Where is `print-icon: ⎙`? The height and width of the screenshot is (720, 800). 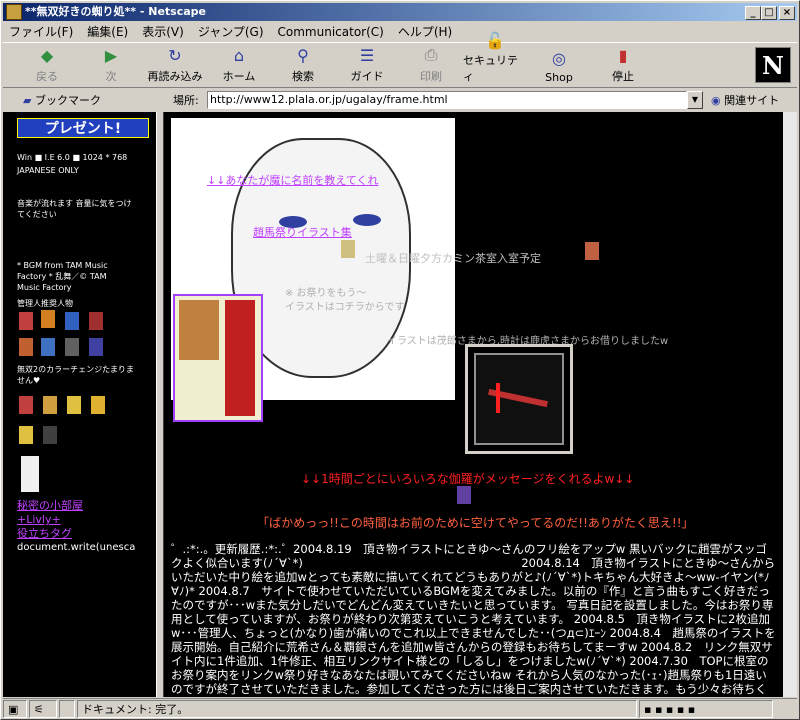
print-icon: ⎙ is located at coordinates (431, 54).